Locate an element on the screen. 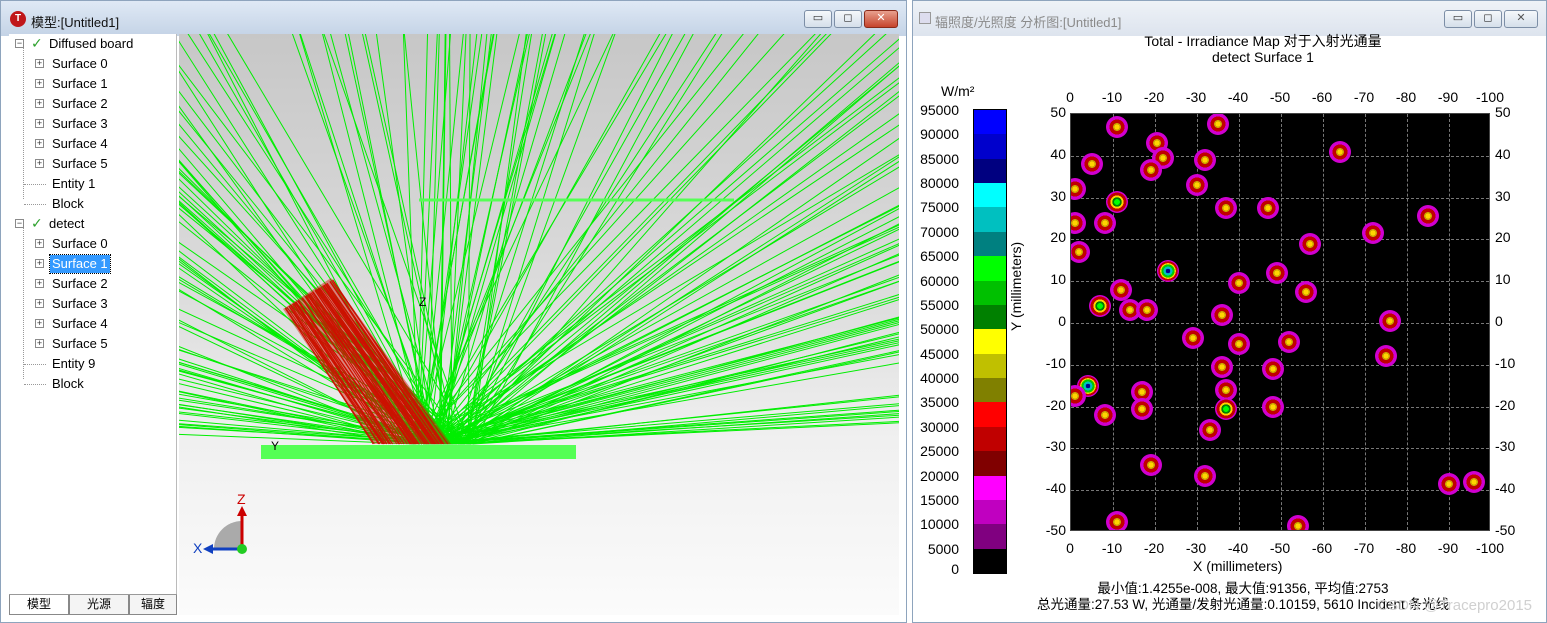 Image resolution: width=1547 pixels, height=623 pixels. y-tick-label-right: 50 is located at coordinates (1503, 112).